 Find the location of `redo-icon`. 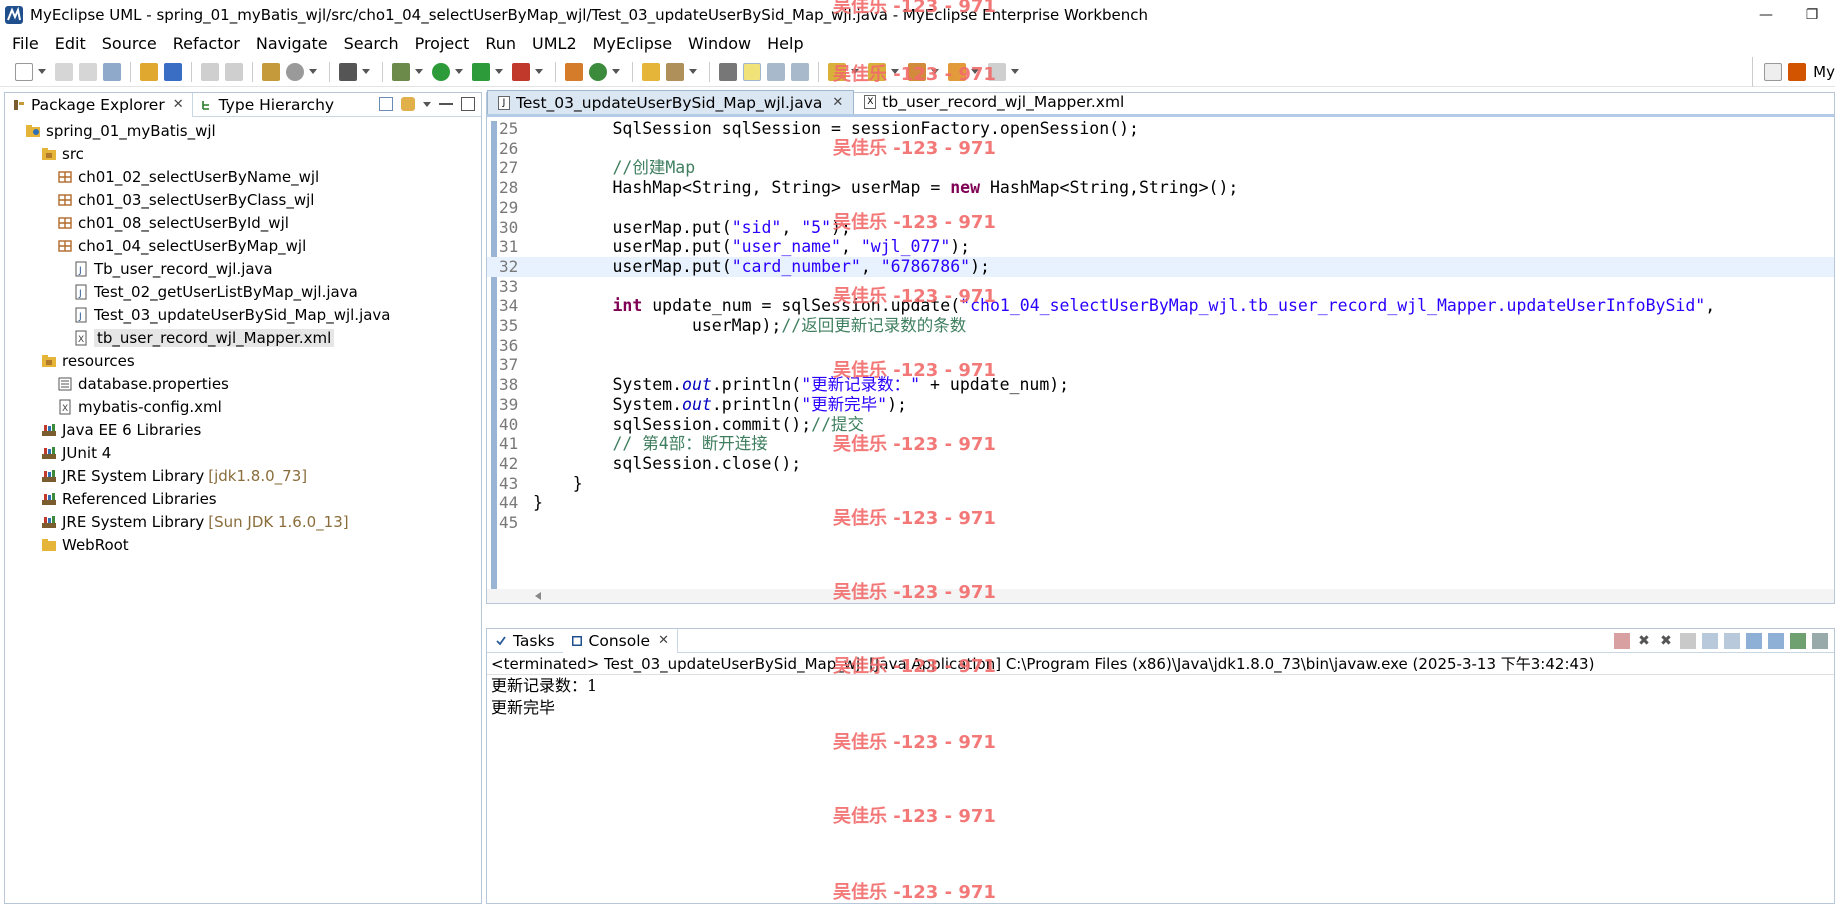

redo-icon is located at coordinates (234, 71).